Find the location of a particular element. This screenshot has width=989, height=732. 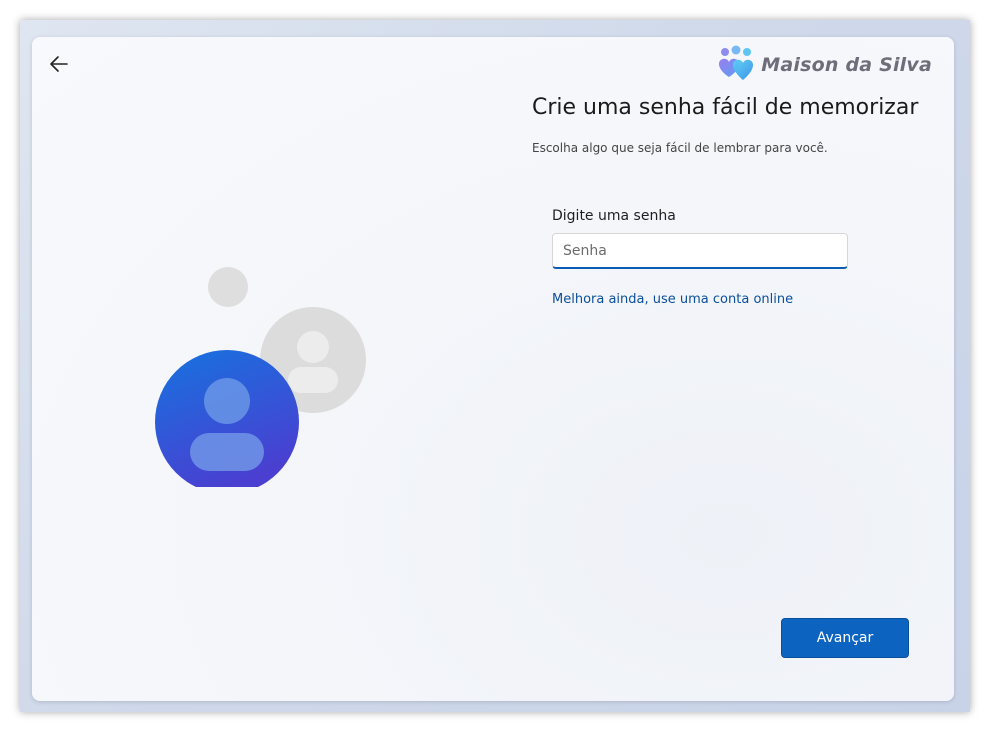

password-label: Digite uma senha is located at coordinates (614, 216).